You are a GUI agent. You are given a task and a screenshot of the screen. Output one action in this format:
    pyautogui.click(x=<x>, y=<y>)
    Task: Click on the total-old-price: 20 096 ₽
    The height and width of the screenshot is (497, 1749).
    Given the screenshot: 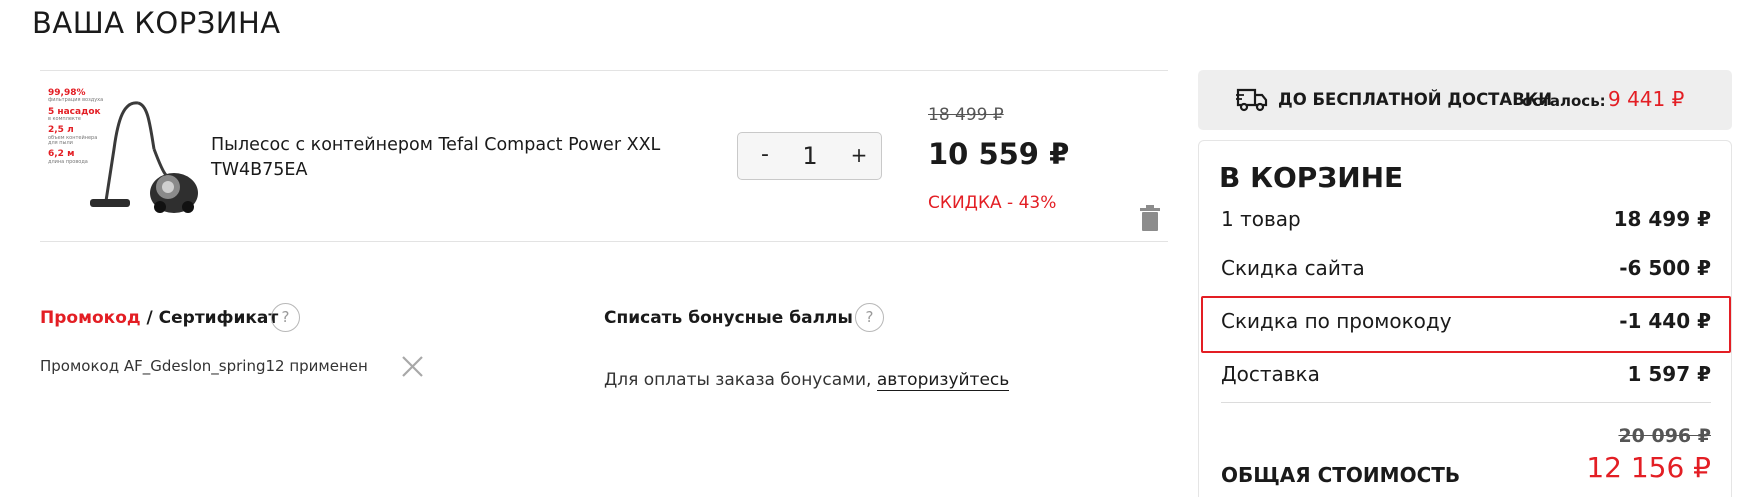 What is the action you would take?
    pyautogui.click(x=1664, y=436)
    